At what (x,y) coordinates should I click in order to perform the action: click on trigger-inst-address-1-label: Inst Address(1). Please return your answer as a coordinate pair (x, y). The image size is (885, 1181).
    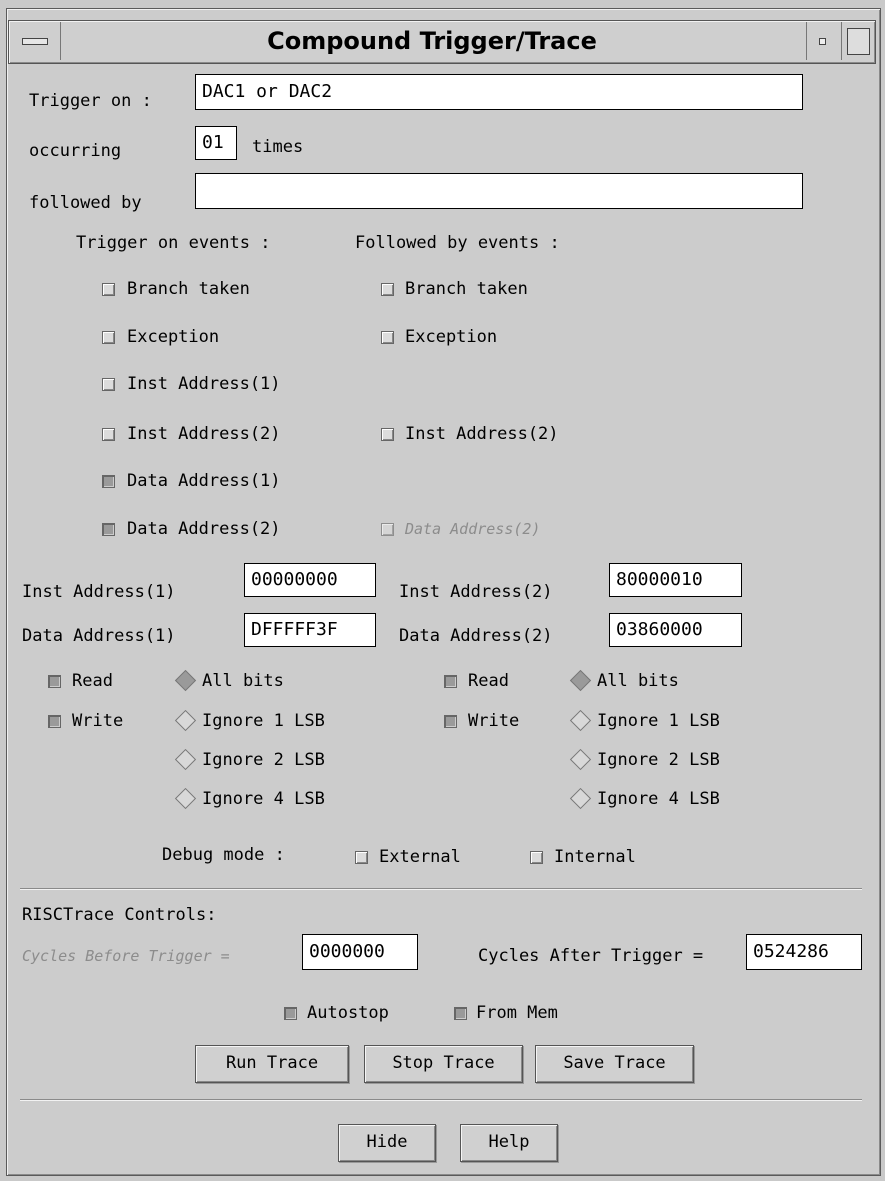
    Looking at the image, I should click on (204, 384).